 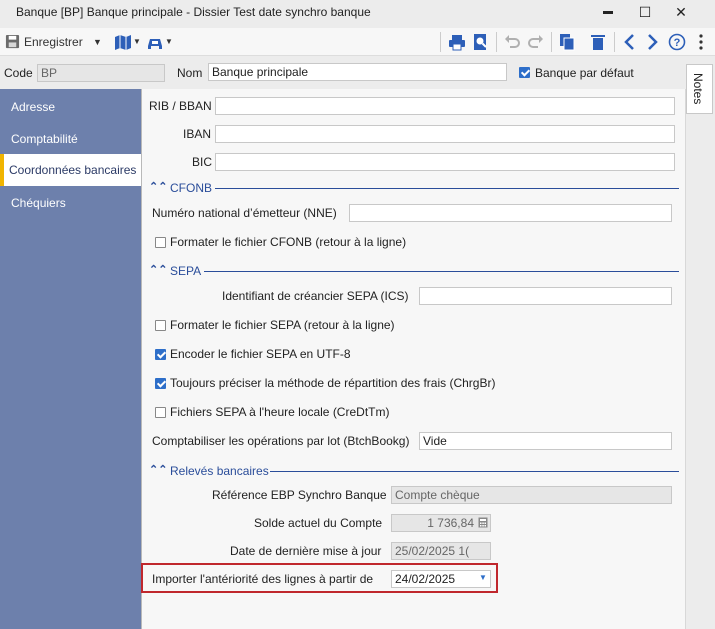 I want to click on sepa-section-header: ⌃⌃ SEPA, so click(x=414, y=271).